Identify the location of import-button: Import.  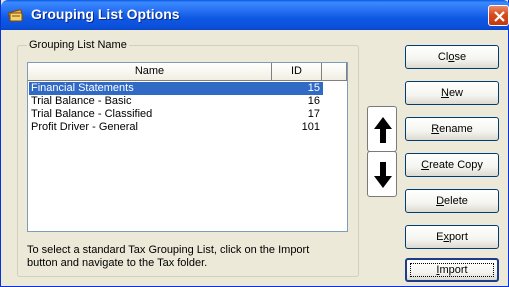
(452, 270).